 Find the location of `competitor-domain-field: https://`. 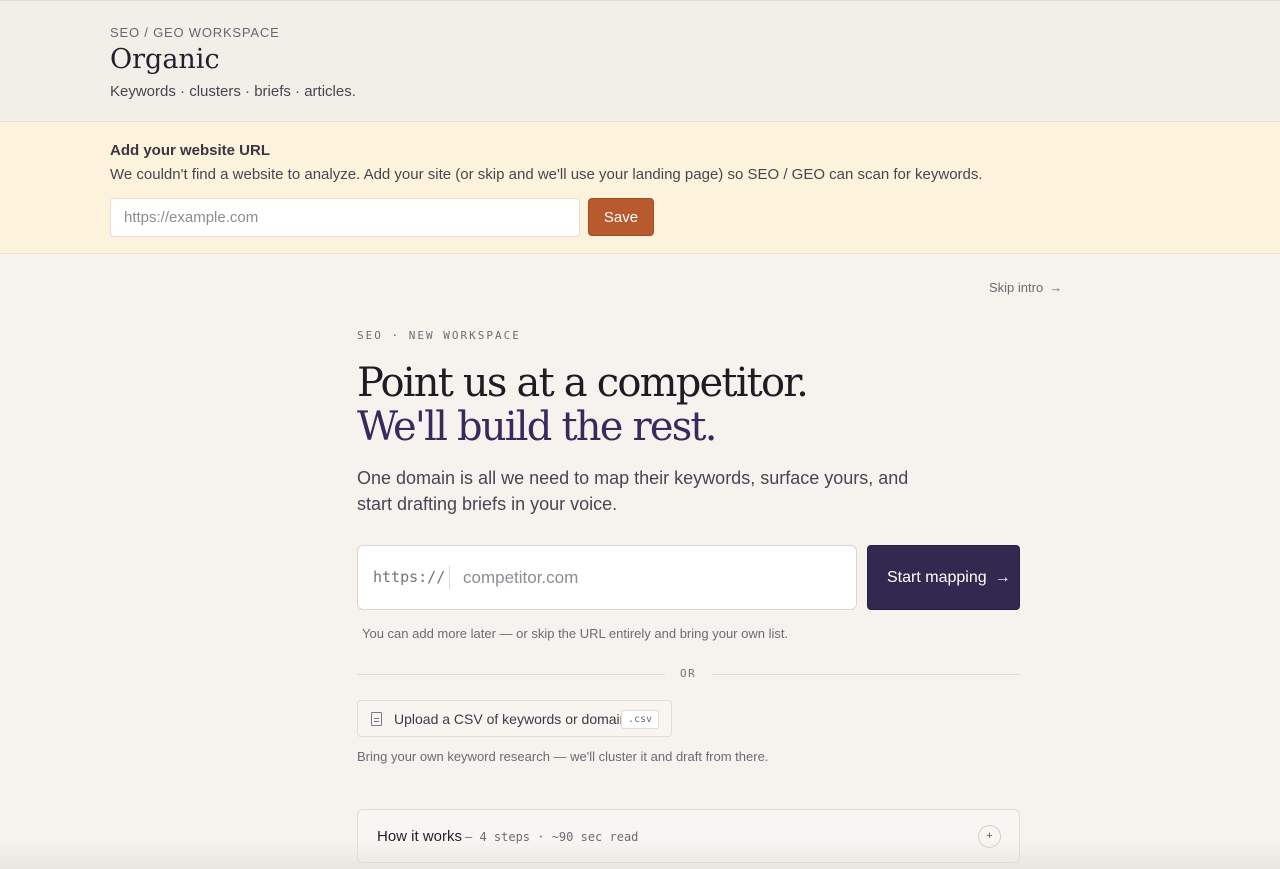

competitor-domain-field: https:// is located at coordinates (607, 577).